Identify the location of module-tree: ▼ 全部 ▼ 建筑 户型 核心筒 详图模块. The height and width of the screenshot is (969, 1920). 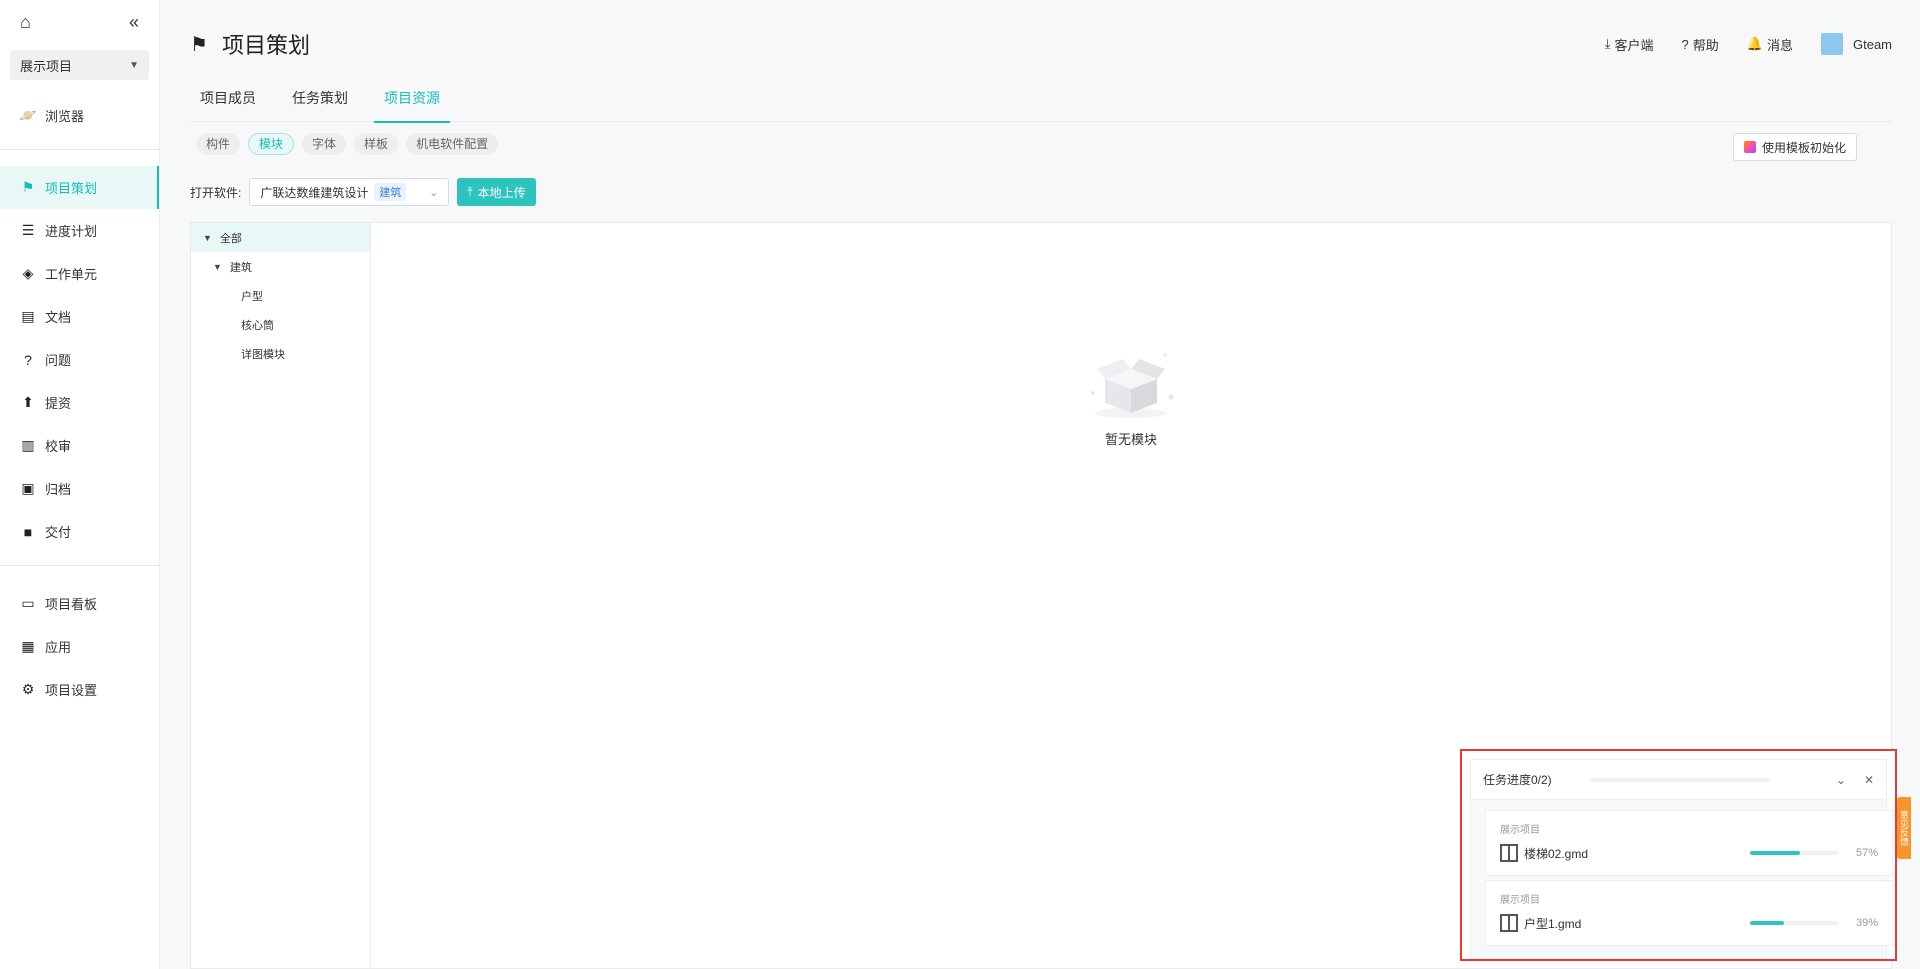
(281, 595).